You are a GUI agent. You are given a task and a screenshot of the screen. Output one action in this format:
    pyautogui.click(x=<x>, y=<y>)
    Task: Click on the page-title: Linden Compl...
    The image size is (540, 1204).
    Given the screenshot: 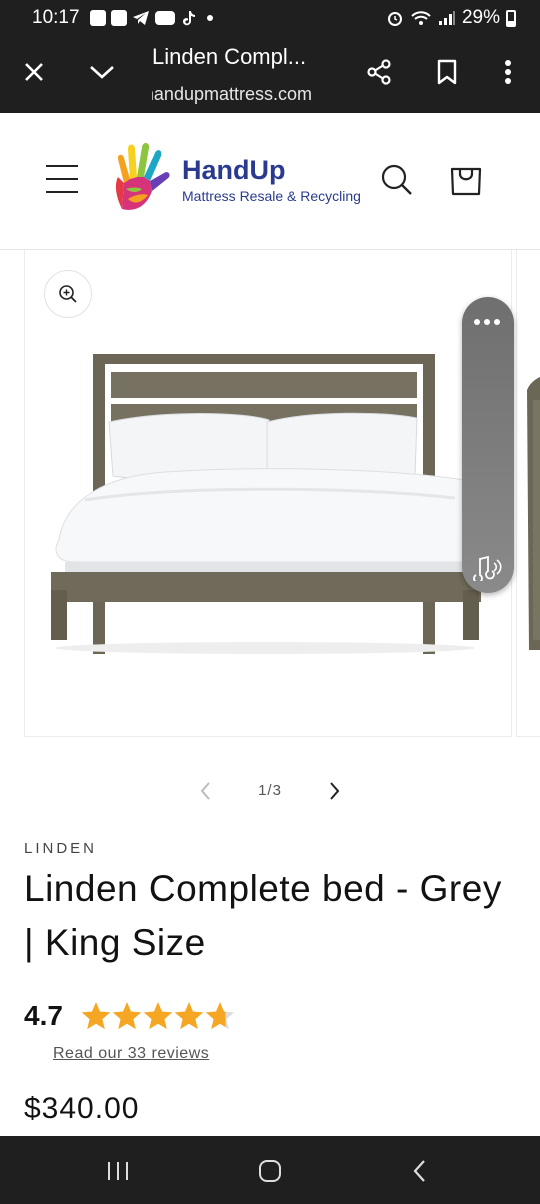 What is the action you would take?
    pyautogui.click(x=229, y=56)
    